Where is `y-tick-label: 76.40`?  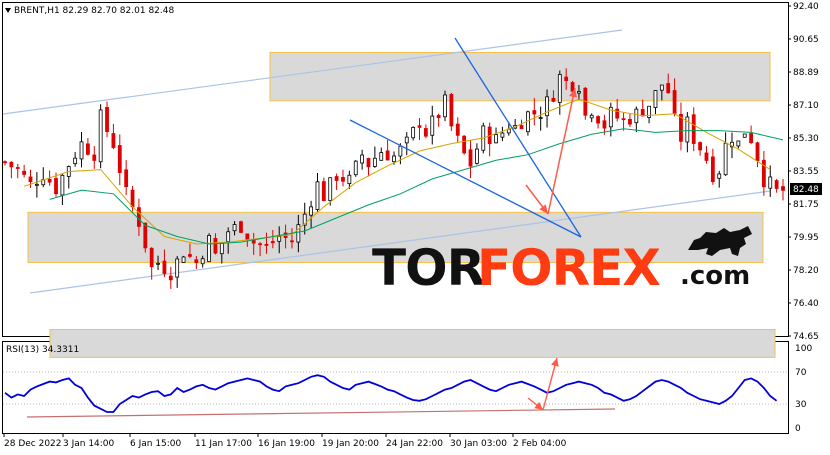 y-tick-label: 76.40 is located at coordinates (806, 304).